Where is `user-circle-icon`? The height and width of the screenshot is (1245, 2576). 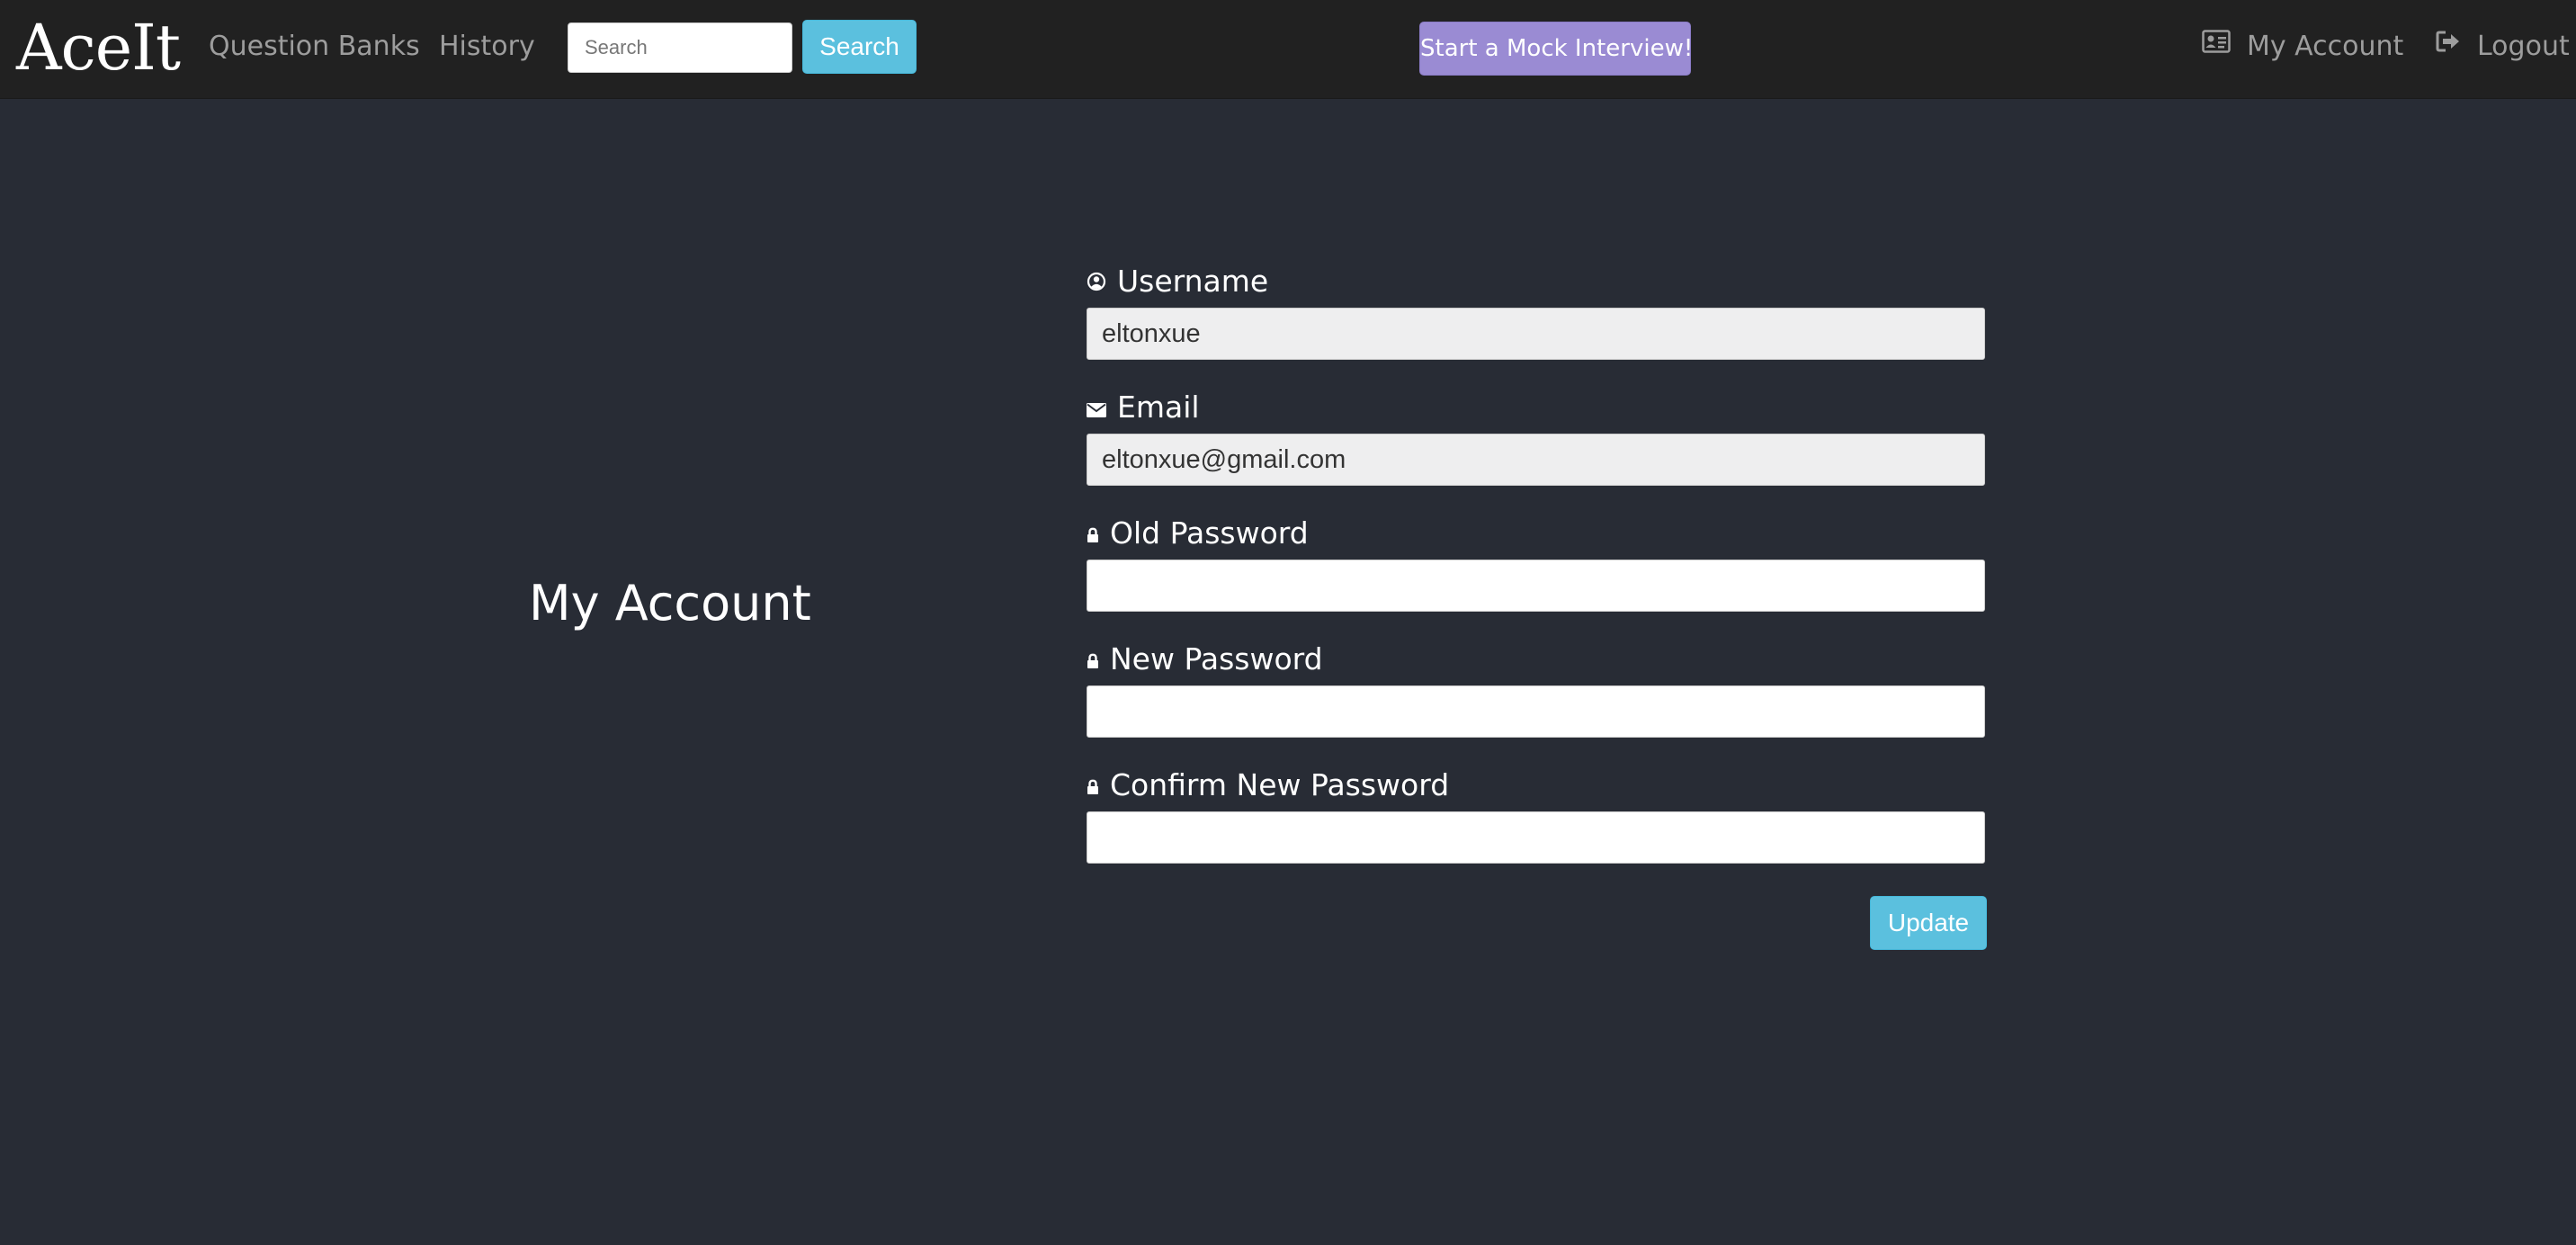 user-circle-icon is located at coordinates (1096, 281).